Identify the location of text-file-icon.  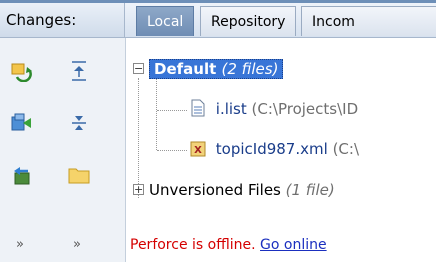
(198, 108).